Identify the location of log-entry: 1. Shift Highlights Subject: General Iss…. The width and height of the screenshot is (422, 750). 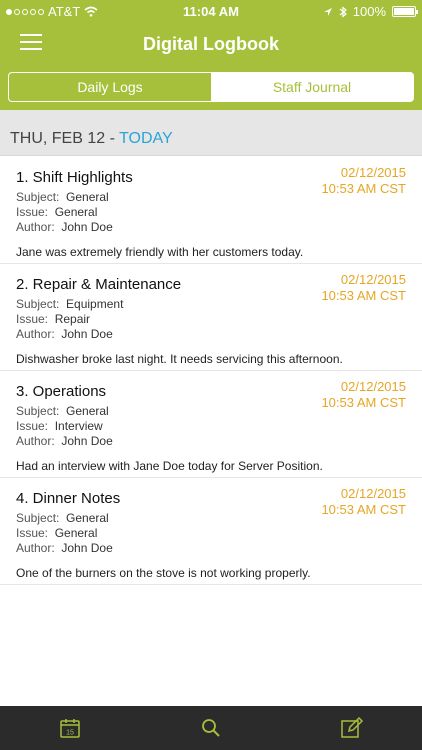
(211, 210).